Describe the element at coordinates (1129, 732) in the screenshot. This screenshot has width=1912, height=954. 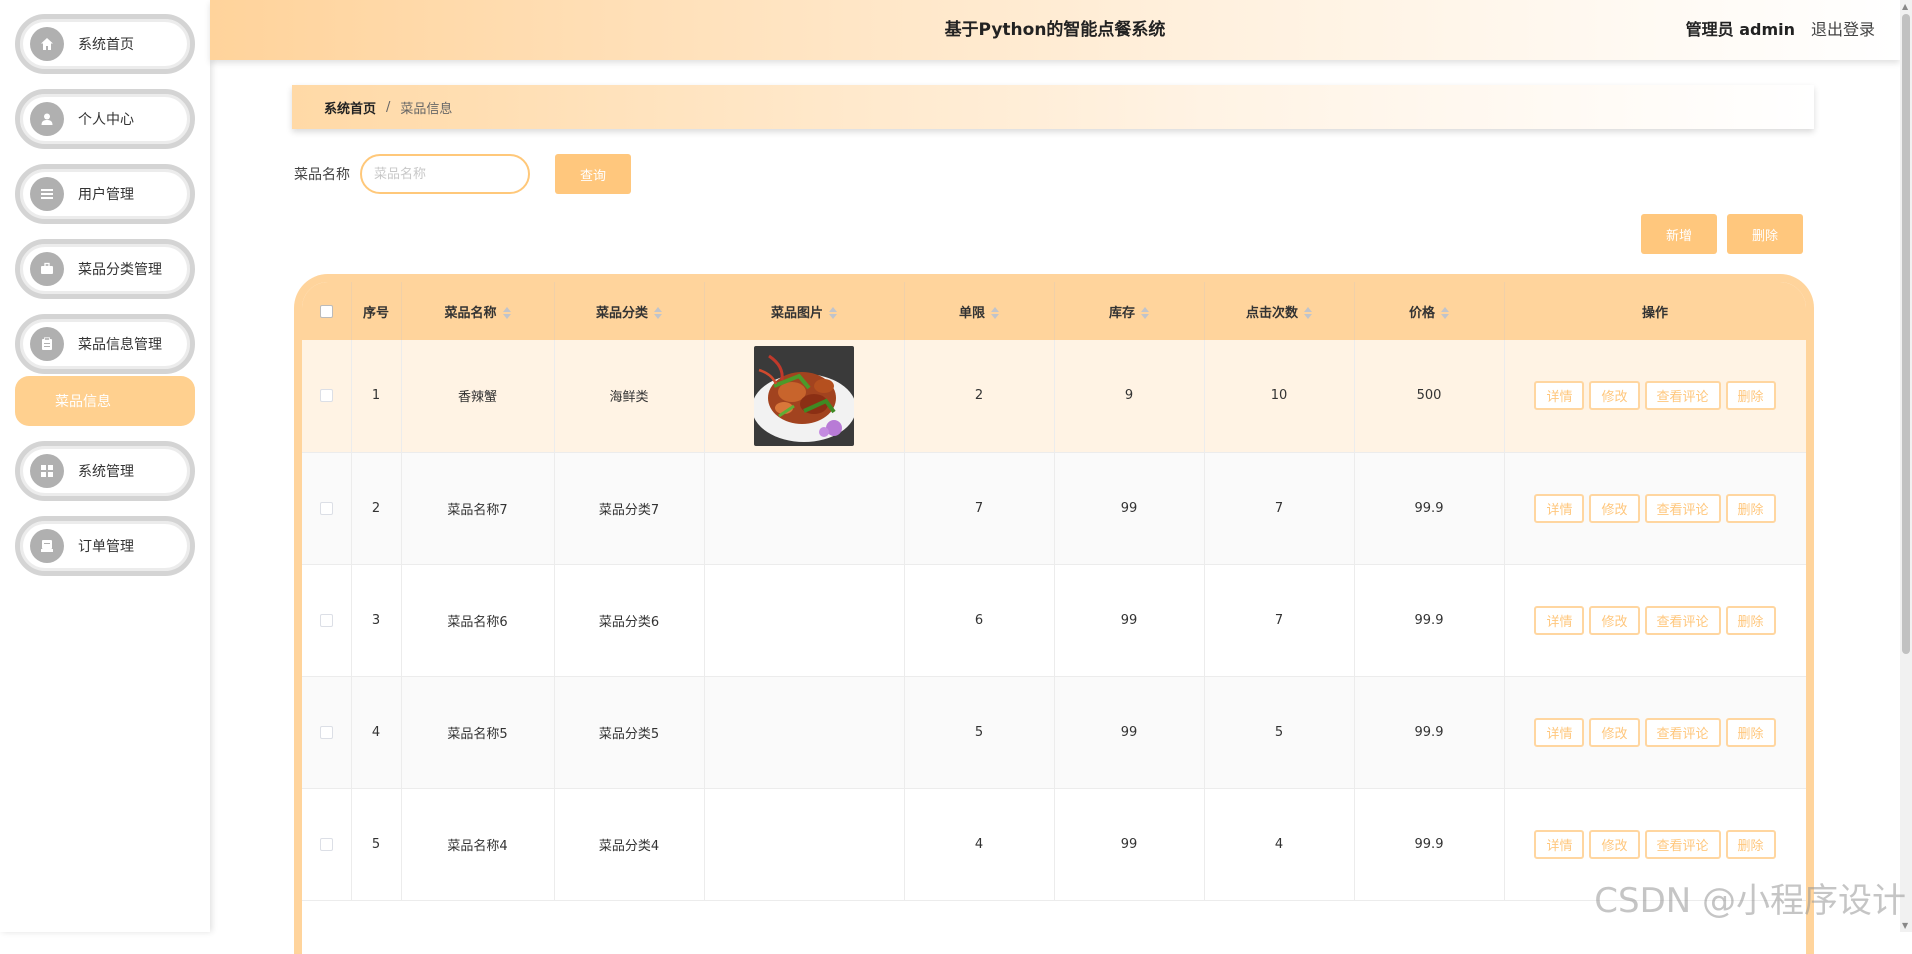
I see `cell-stock: 99` at that location.